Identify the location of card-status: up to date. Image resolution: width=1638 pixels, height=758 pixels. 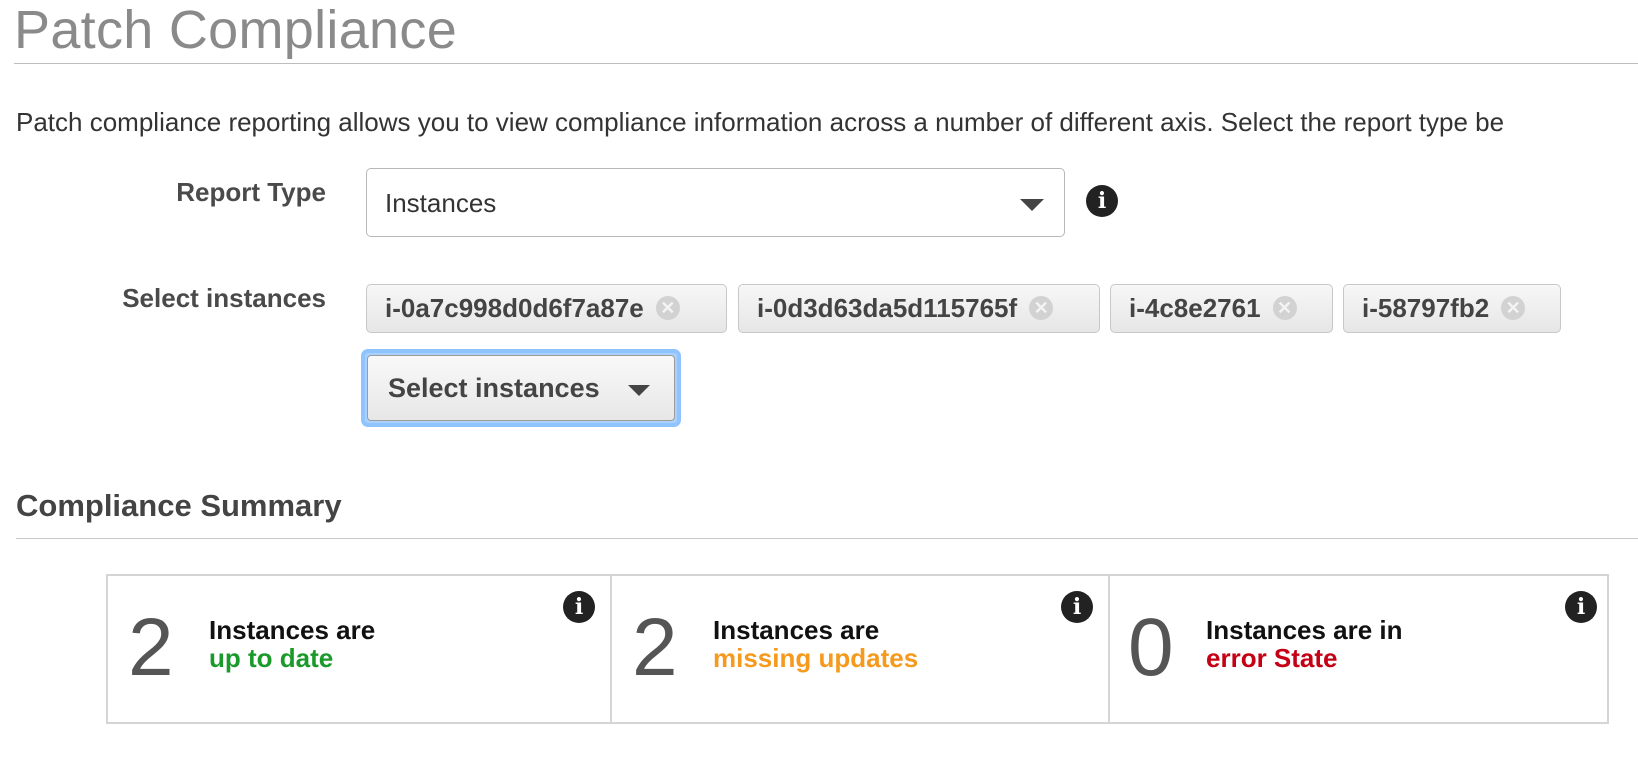
(271, 658).